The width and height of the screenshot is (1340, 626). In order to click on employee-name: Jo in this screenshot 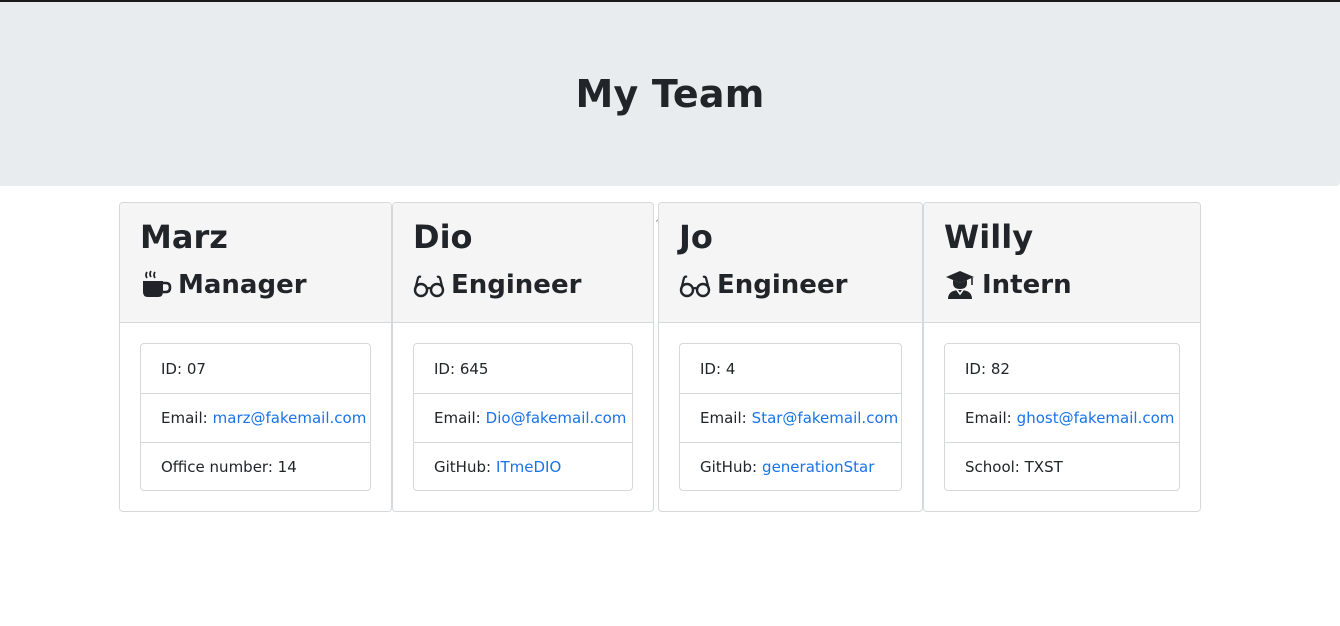, I will do `click(696, 237)`.